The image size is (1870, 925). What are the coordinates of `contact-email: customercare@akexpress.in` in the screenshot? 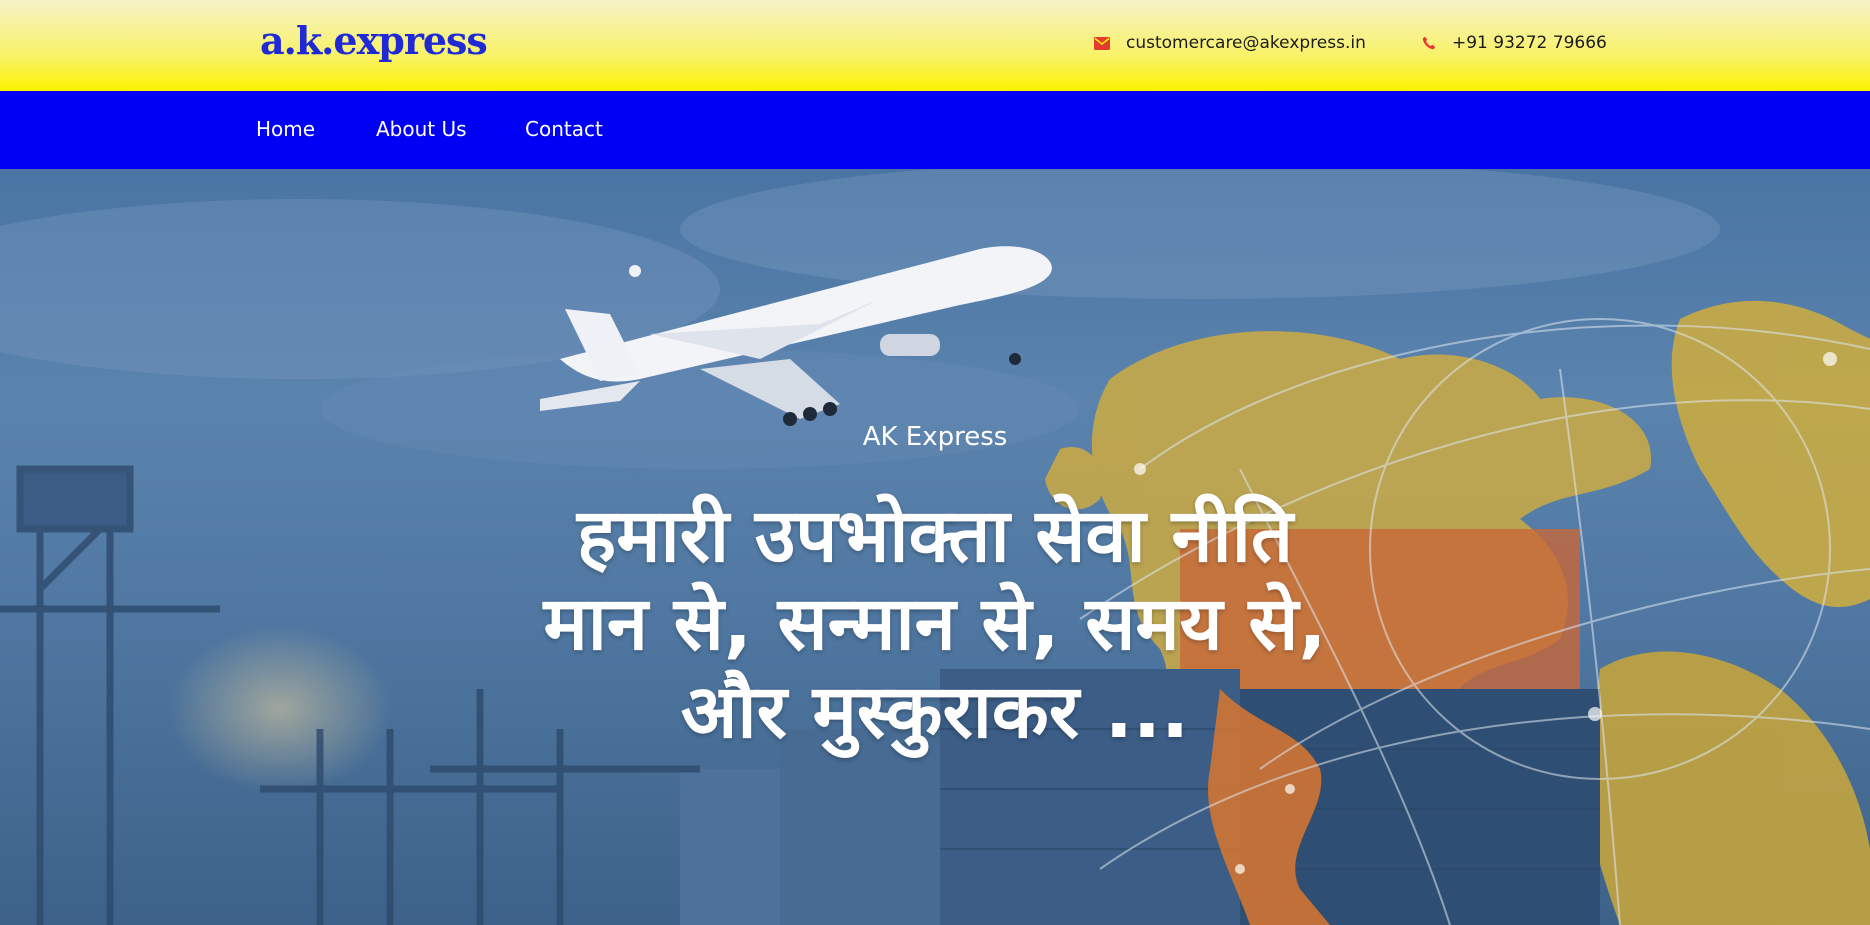 It's located at (1230, 43).